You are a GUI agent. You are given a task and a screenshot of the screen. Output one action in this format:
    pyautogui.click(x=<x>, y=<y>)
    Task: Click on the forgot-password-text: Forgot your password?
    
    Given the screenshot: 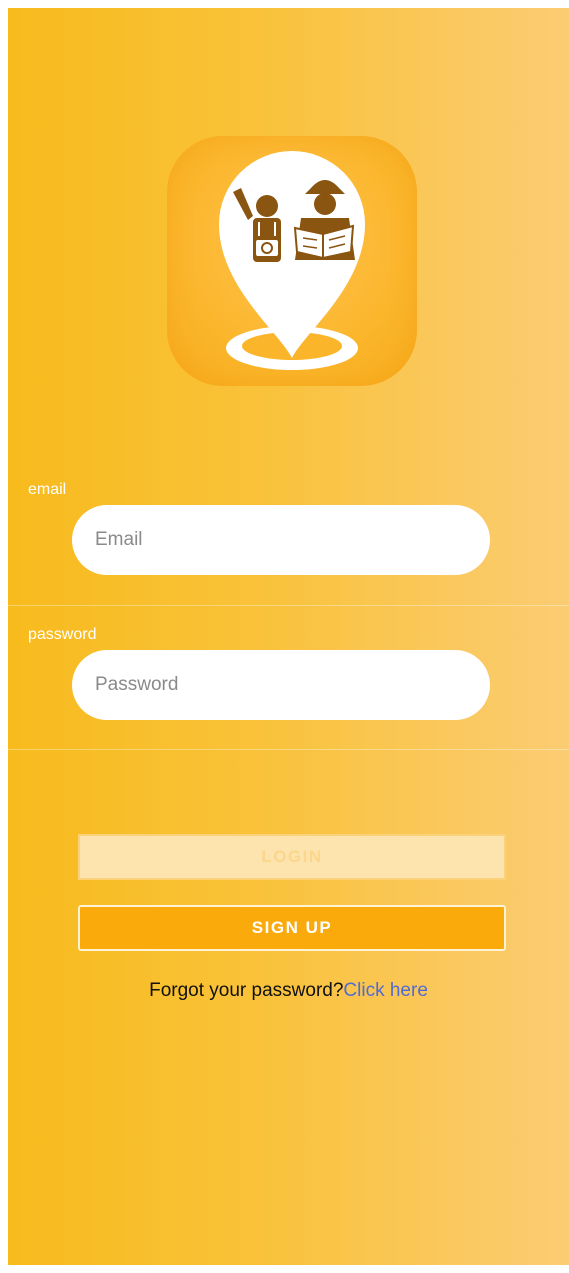 What is the action you would take?
    pyautogui.click(x=246, y=990)
    